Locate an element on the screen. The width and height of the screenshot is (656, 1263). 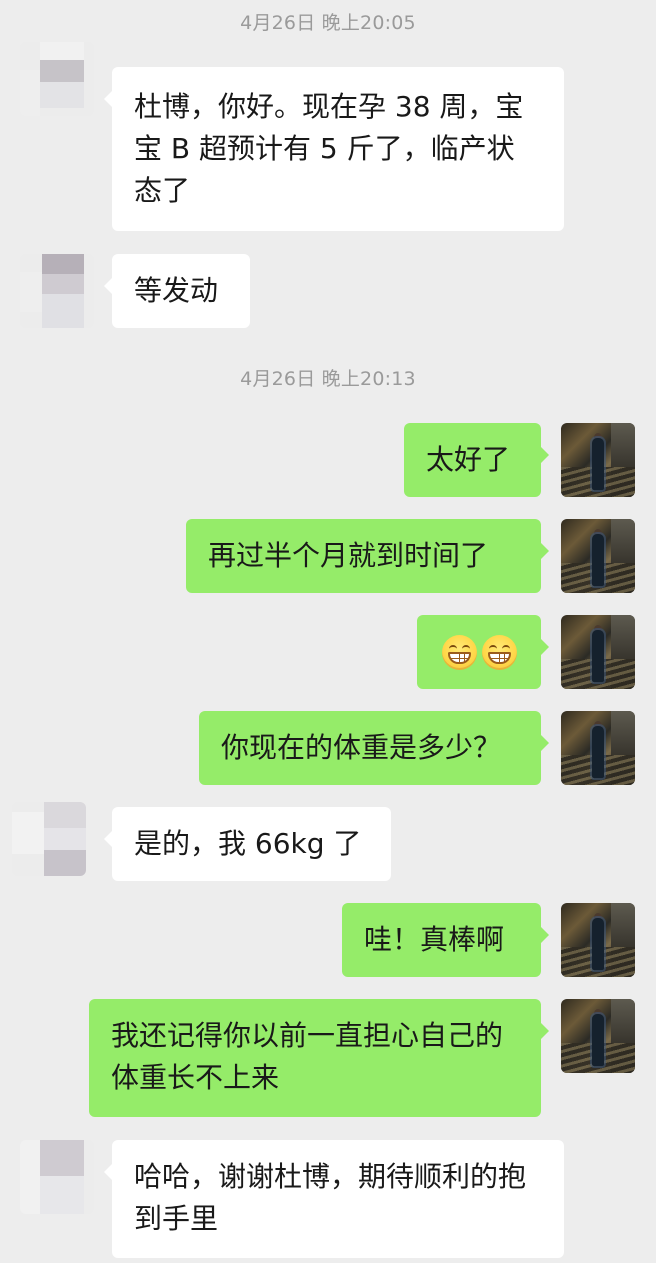
message-bubble-self: 太好了 is located at coordinates (476, 460).